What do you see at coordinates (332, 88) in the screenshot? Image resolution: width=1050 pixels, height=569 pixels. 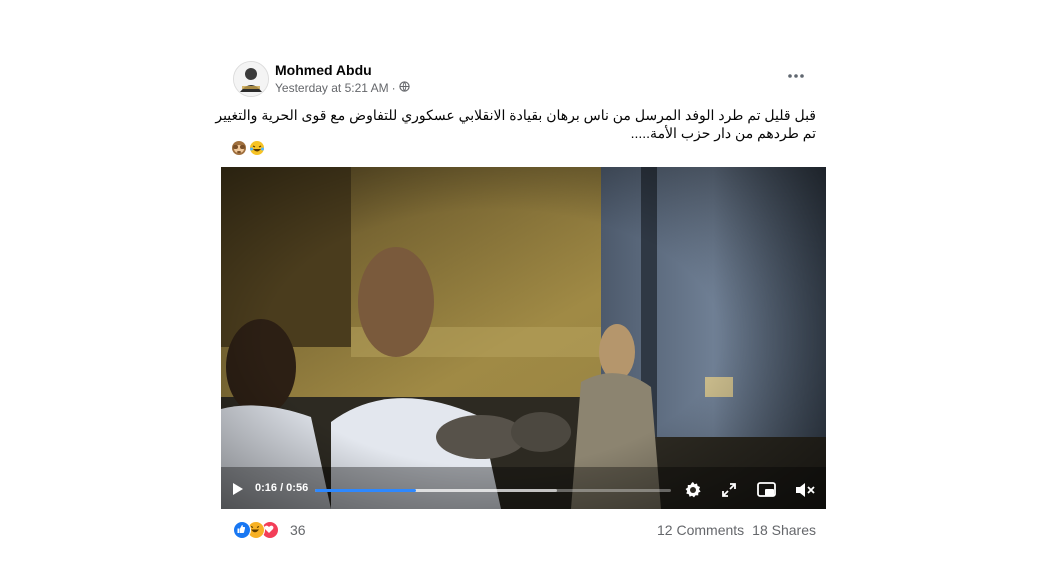 I see `post-timestamp: Yesterday at 5:21 AM` at bounding box center [332, 88].